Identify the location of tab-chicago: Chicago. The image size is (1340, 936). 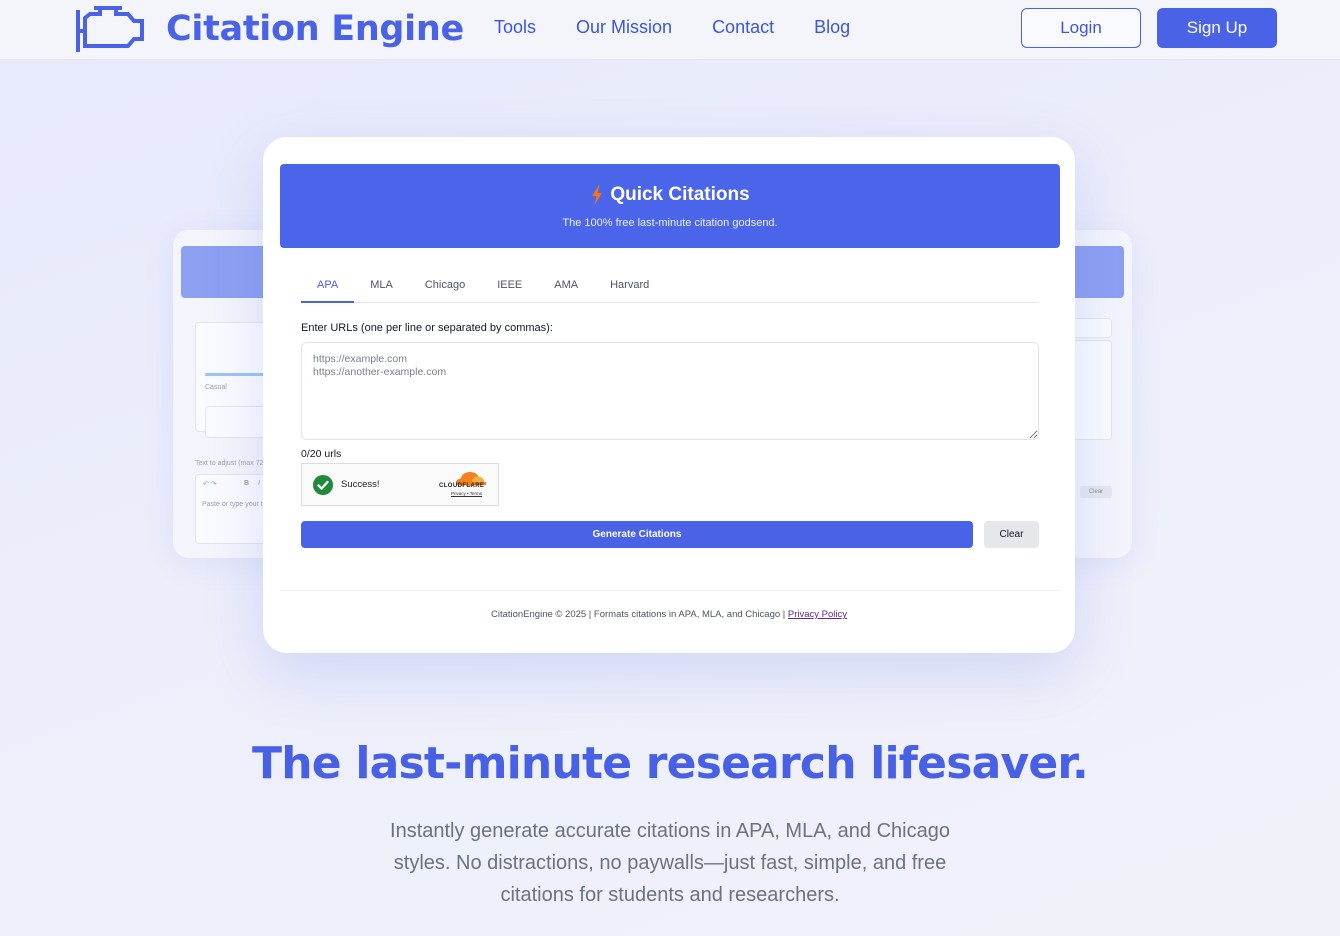
(445, 288).